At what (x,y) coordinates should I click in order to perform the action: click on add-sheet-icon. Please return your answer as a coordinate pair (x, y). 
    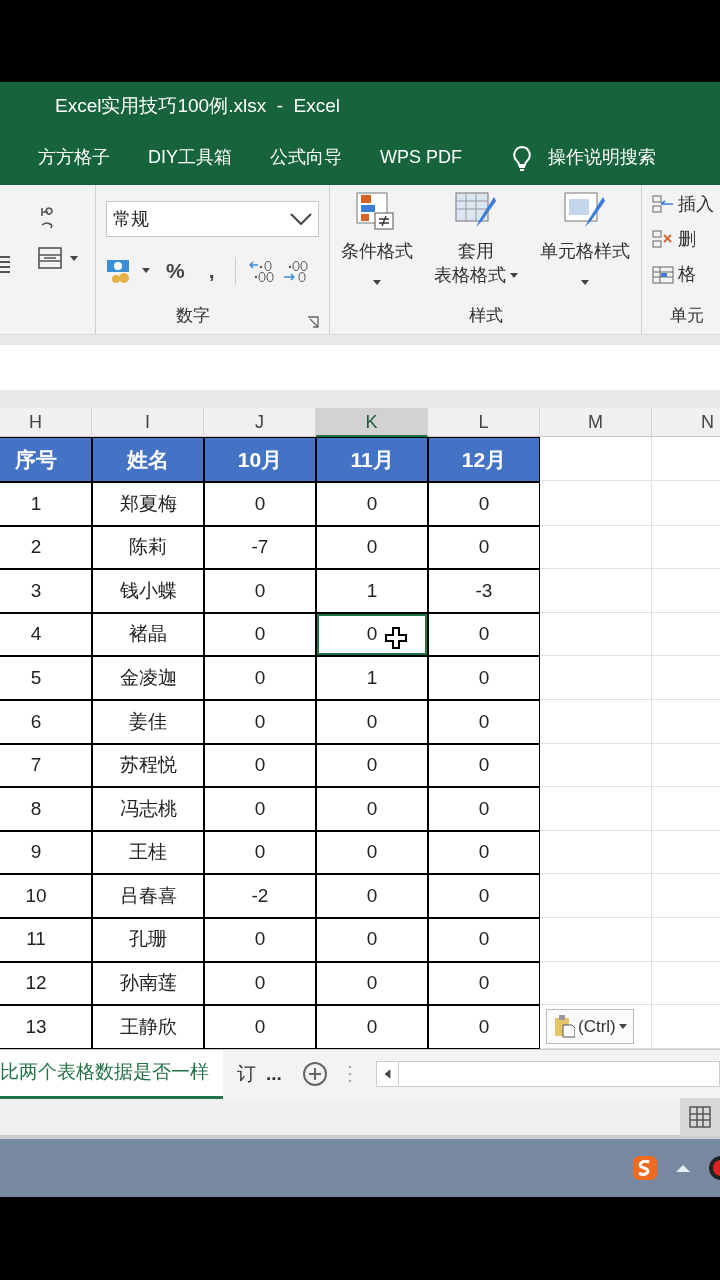
    Looking at the image, I should click on (314, 1074).